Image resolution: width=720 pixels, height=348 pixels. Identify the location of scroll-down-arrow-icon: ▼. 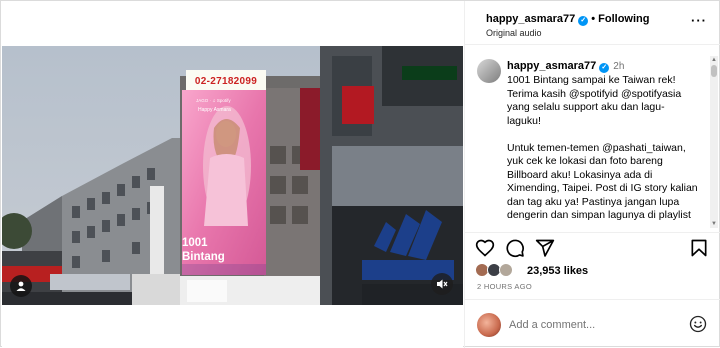
(714, 224).